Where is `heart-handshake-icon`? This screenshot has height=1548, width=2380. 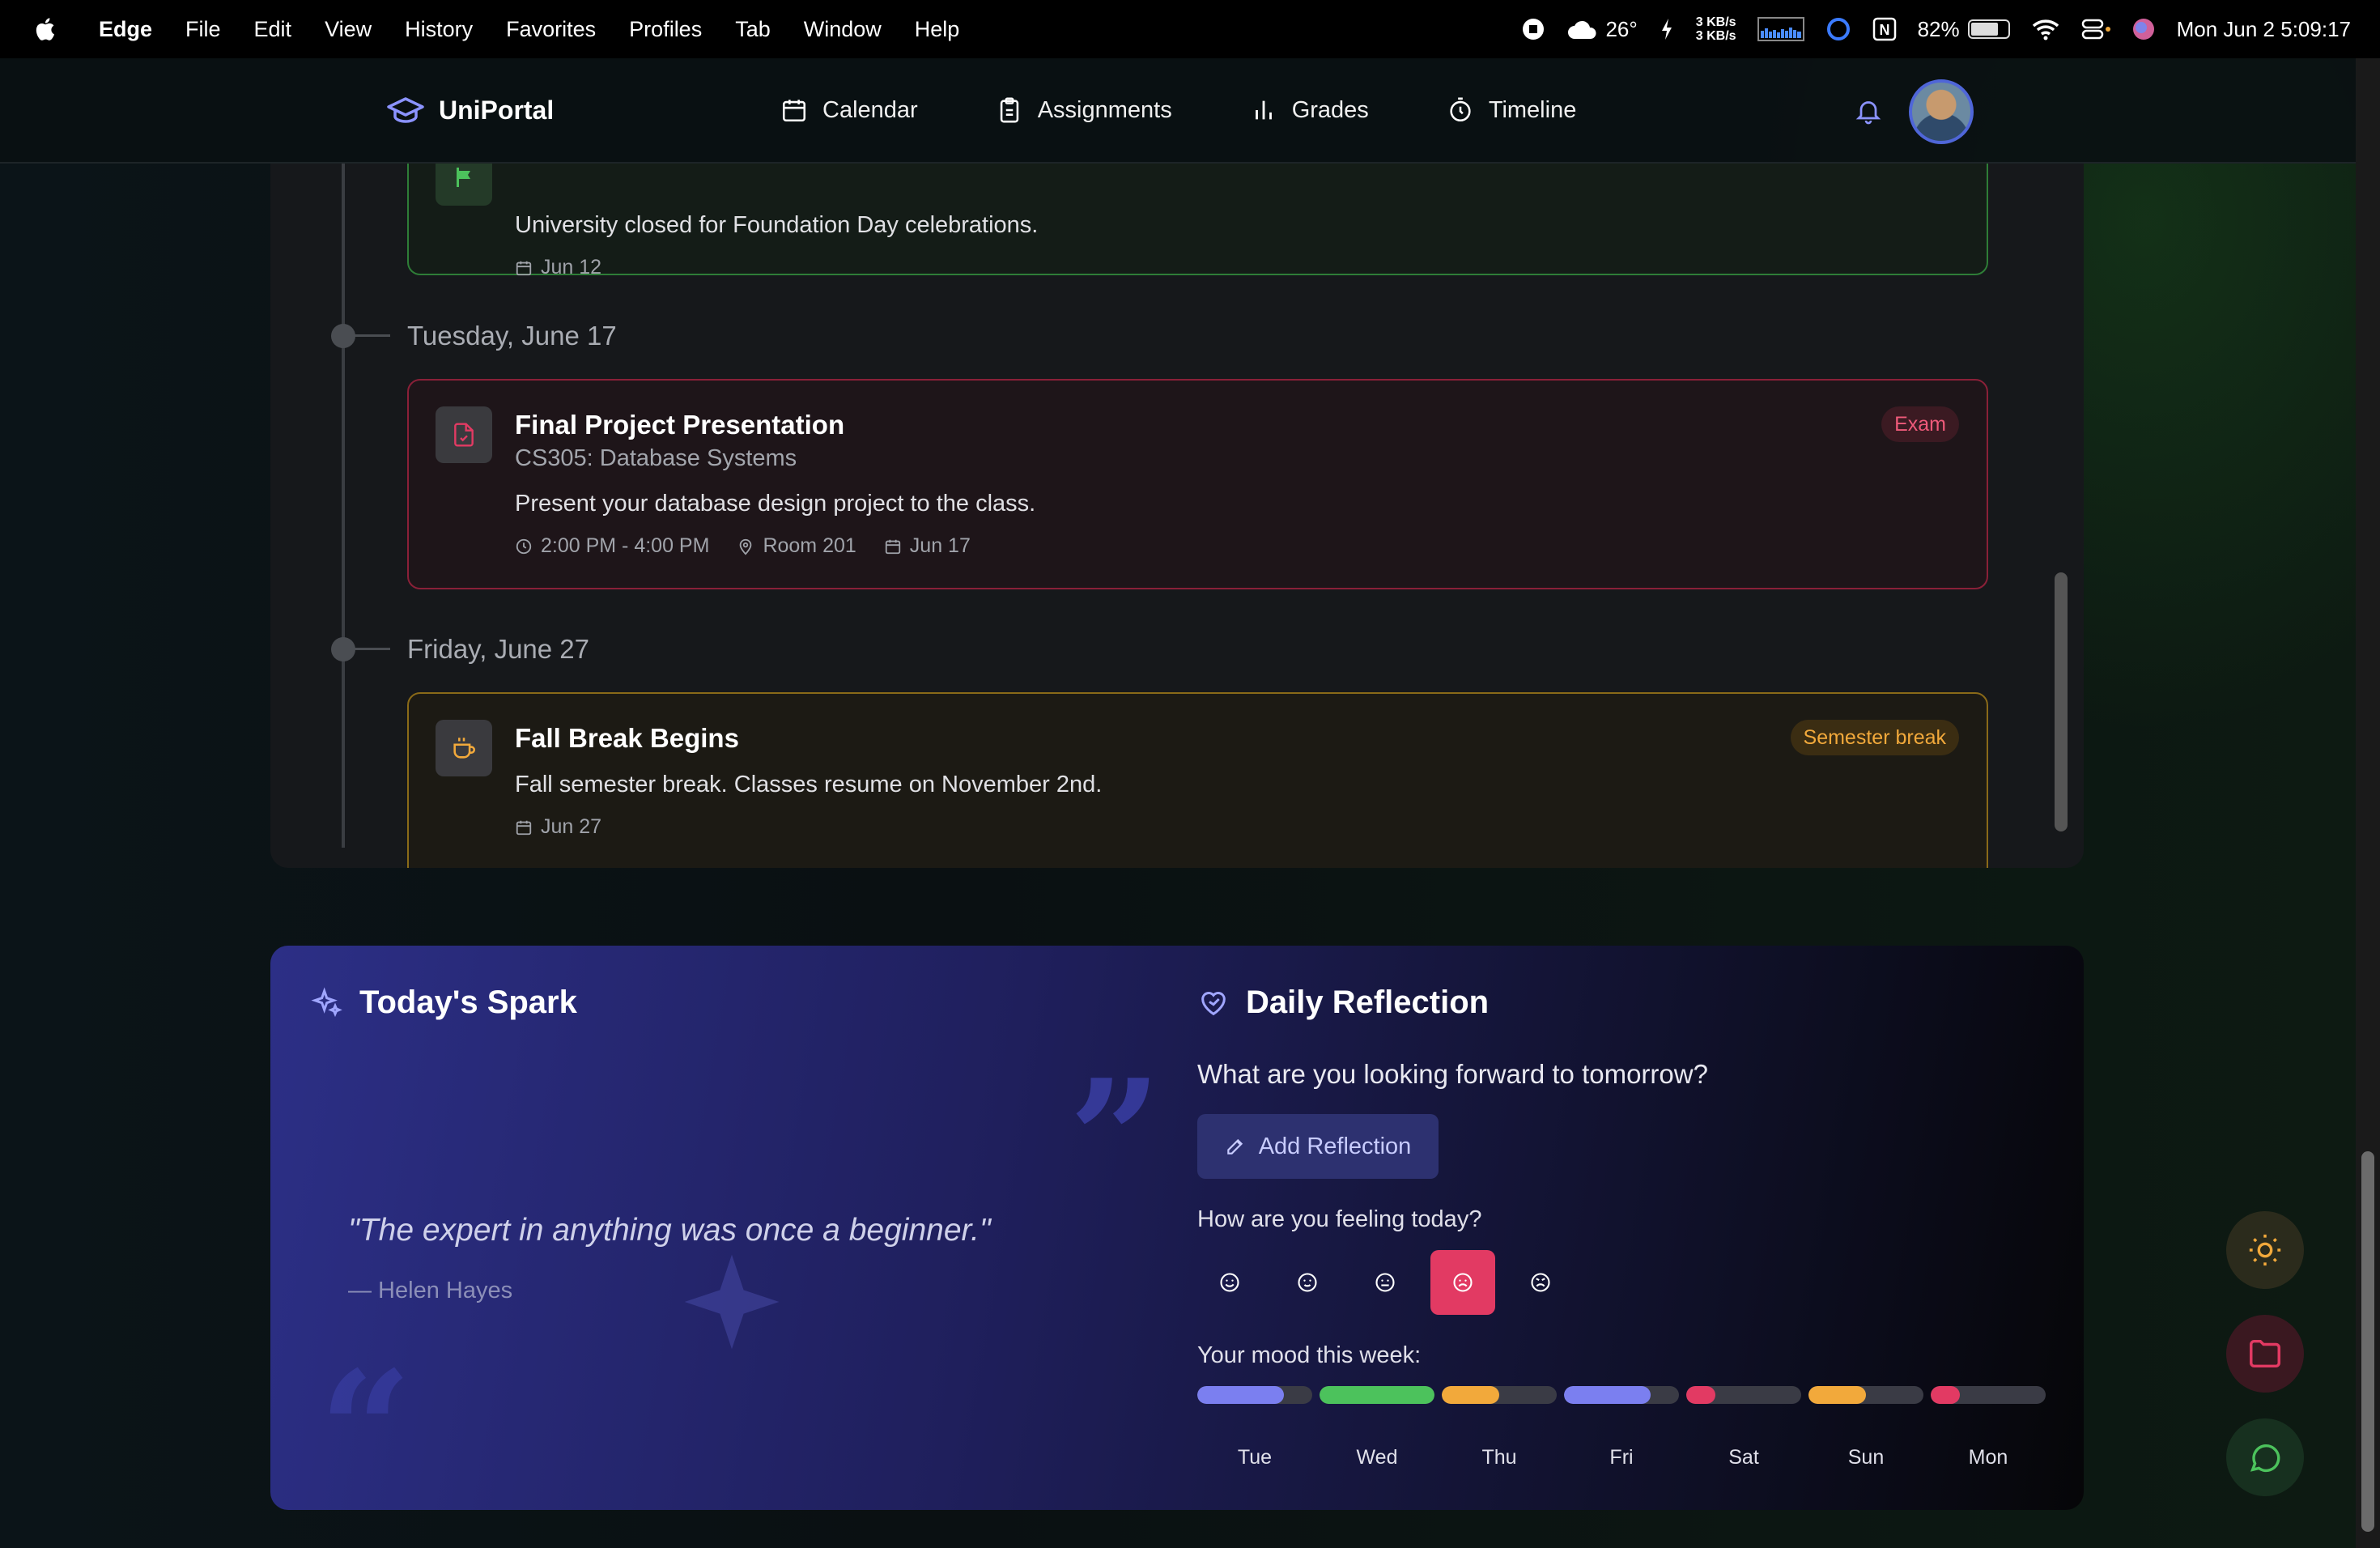
heart-handshake-icon is located at coordinates (1213, 1003).